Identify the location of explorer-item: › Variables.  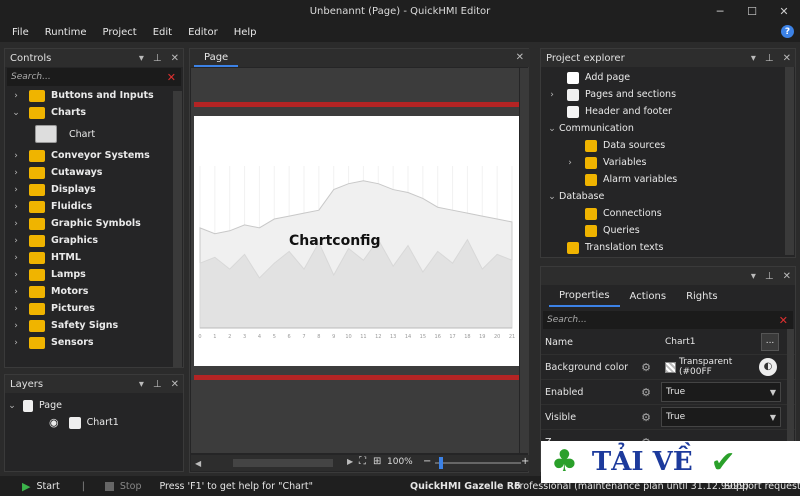
(668, 162).